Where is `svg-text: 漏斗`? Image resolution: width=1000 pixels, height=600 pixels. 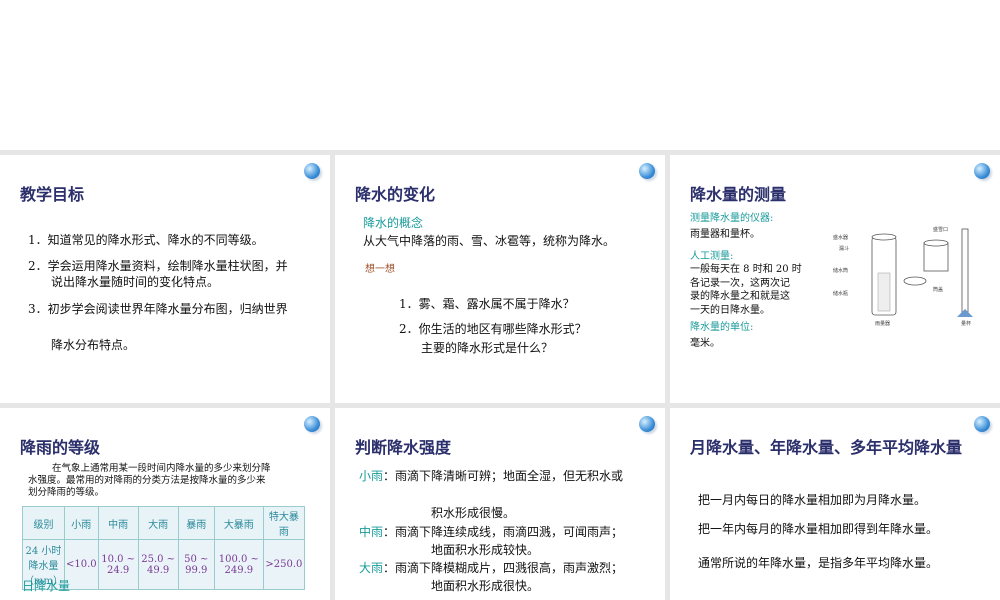 svg-text: 漏斗 is located at coordinates (844, 248).